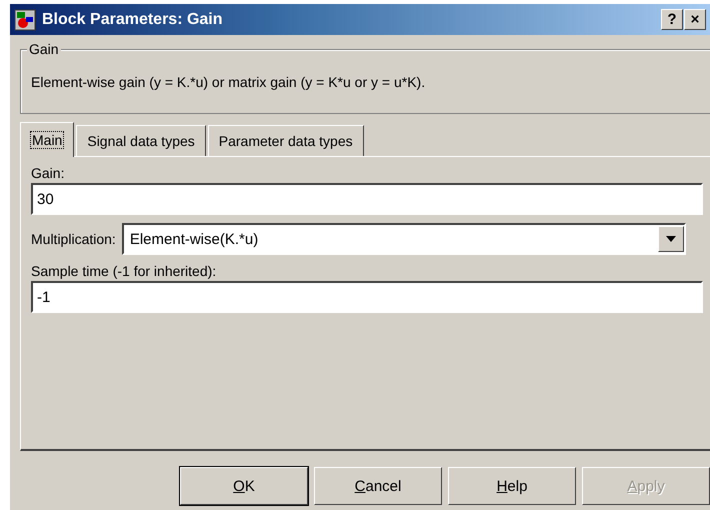 The image size is (710, 510). Describe the element at coordinates (228, 82) in the screenshot. I see `description: Element-wise gain (y = K.*u) or matrix gain (y = K*u or y = u*K).` at that location.